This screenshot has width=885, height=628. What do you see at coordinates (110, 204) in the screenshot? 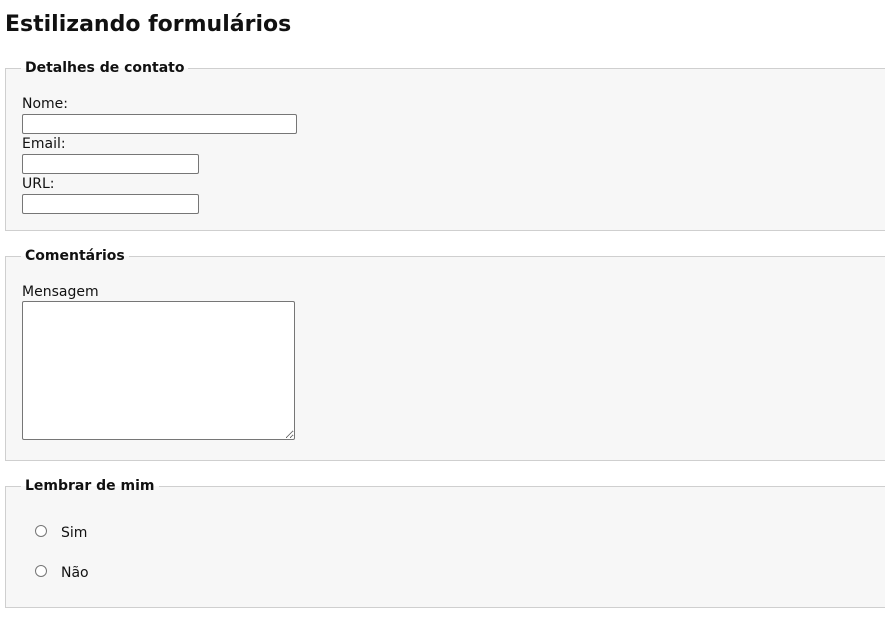
I see `url-input` at bounding box center [110, 204].